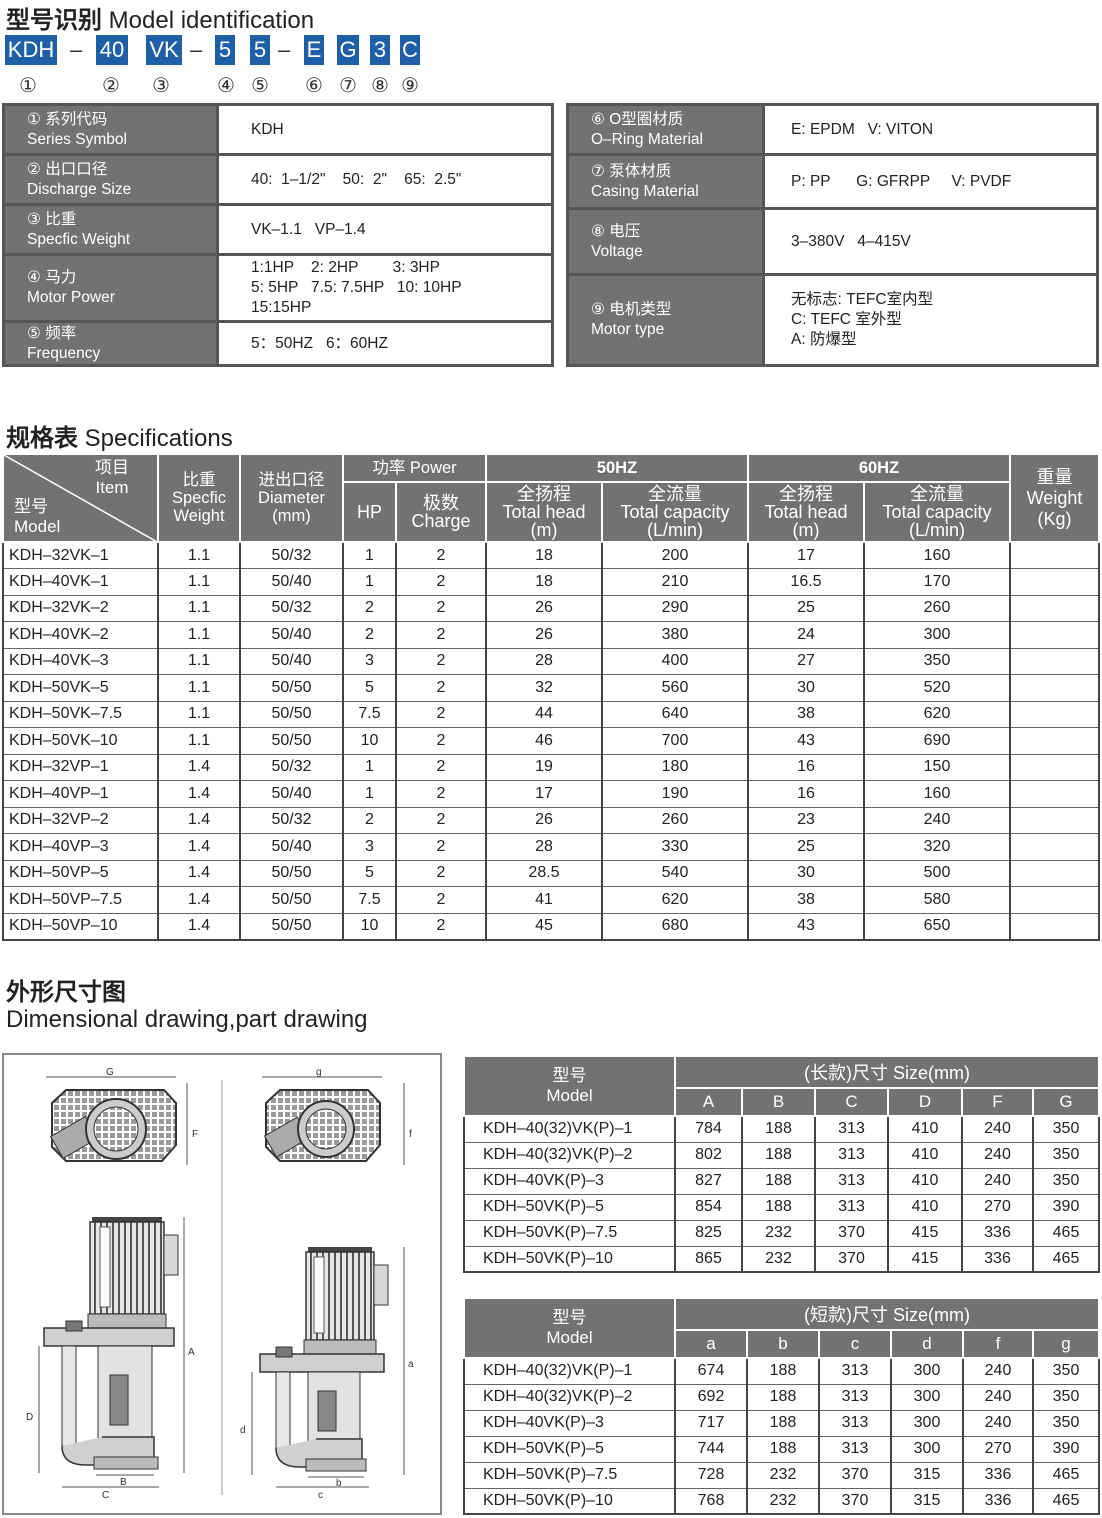  I want to click on value-cell: 768, so click(711, 1501).